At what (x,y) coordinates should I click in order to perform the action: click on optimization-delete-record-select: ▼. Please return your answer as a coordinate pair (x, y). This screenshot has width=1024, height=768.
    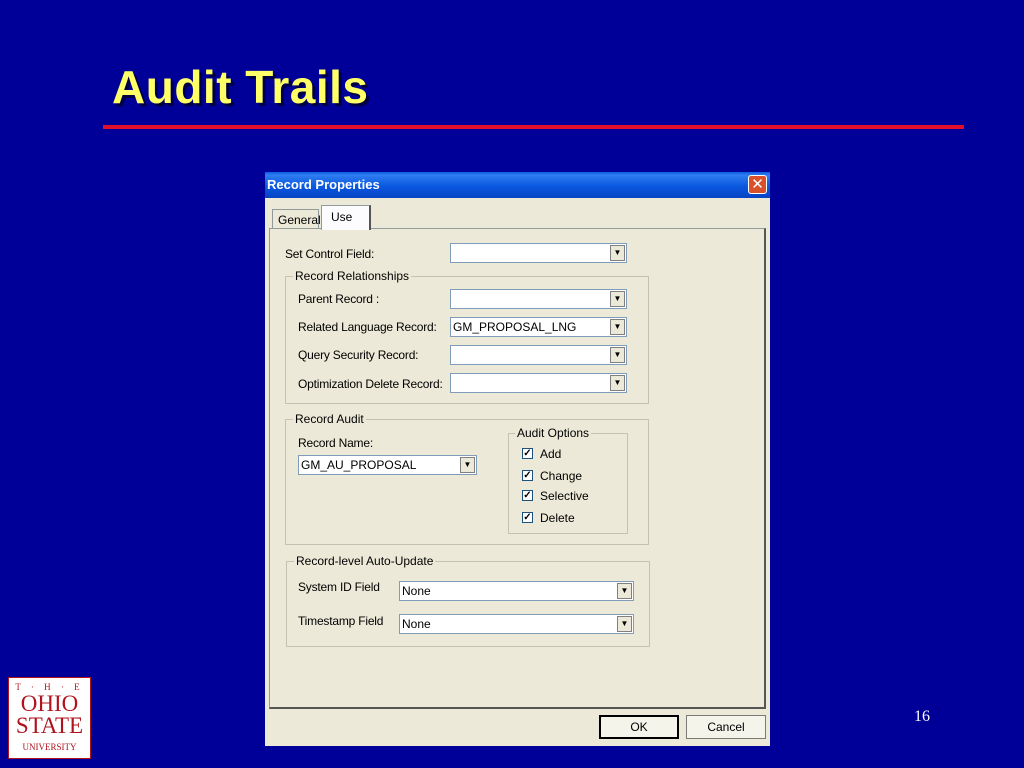
    Looking at the image, I should click on (538, 383).